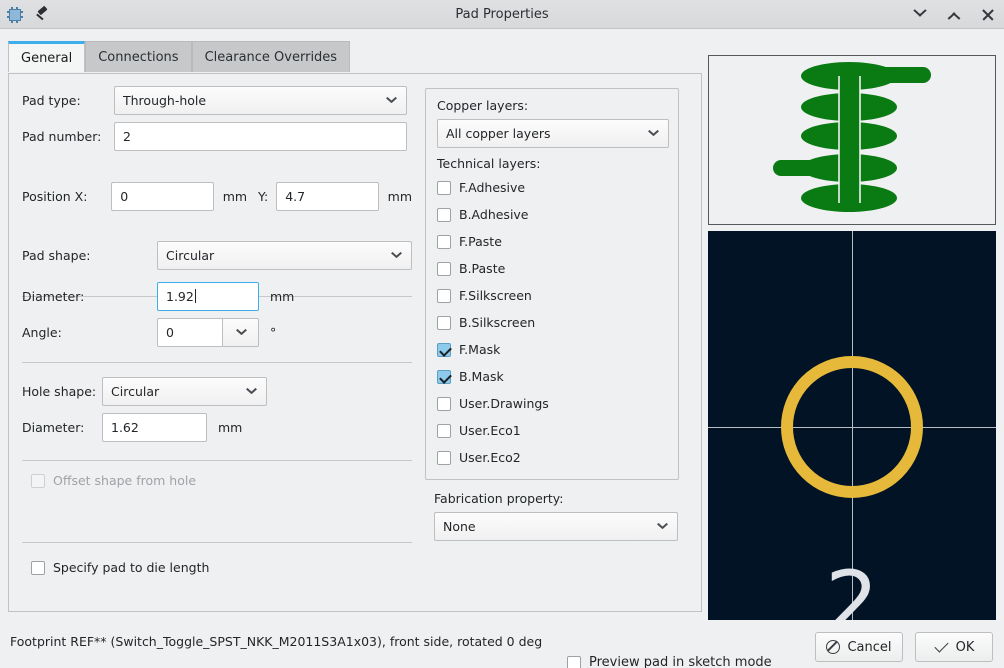 Image resolution: width=1004 pixels, height=668 pixels. What do you see at coordinates (55, 196) in the screenshot?
I see `position-x-label: Position X:` at bounding box center [55, 196].